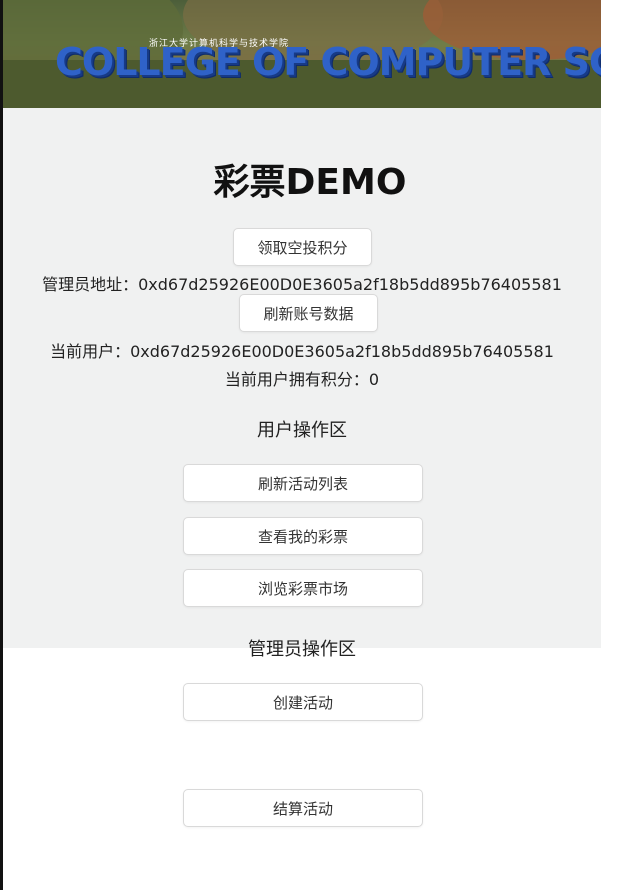 This screenshot has width=620, height=890. What do you see at coordinates (303, 483) in the screenshot?
I see `refresh-activities-button: 刷新活动列表` at bounding box center [303, 483].